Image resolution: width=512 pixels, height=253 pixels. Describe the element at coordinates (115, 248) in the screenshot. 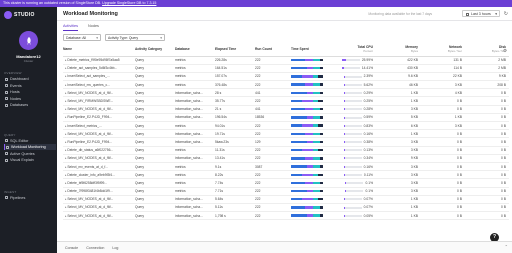

I see `tab-log: Log` at that location.